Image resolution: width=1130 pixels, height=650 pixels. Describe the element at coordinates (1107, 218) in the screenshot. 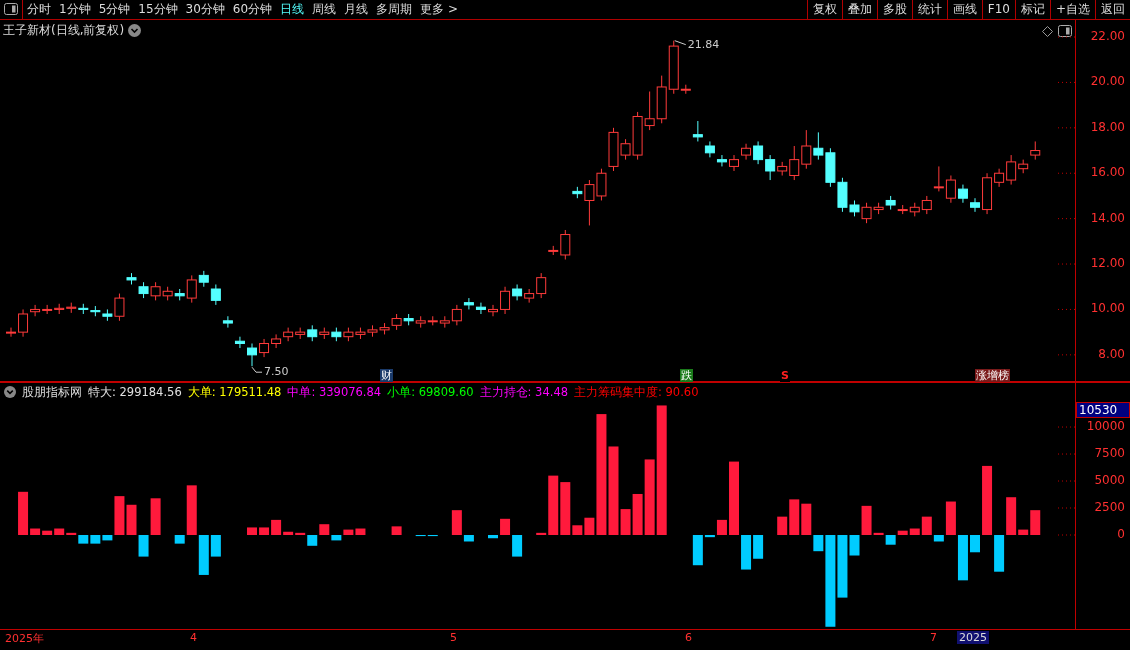

I see `price-tick: 14.00` at that location.